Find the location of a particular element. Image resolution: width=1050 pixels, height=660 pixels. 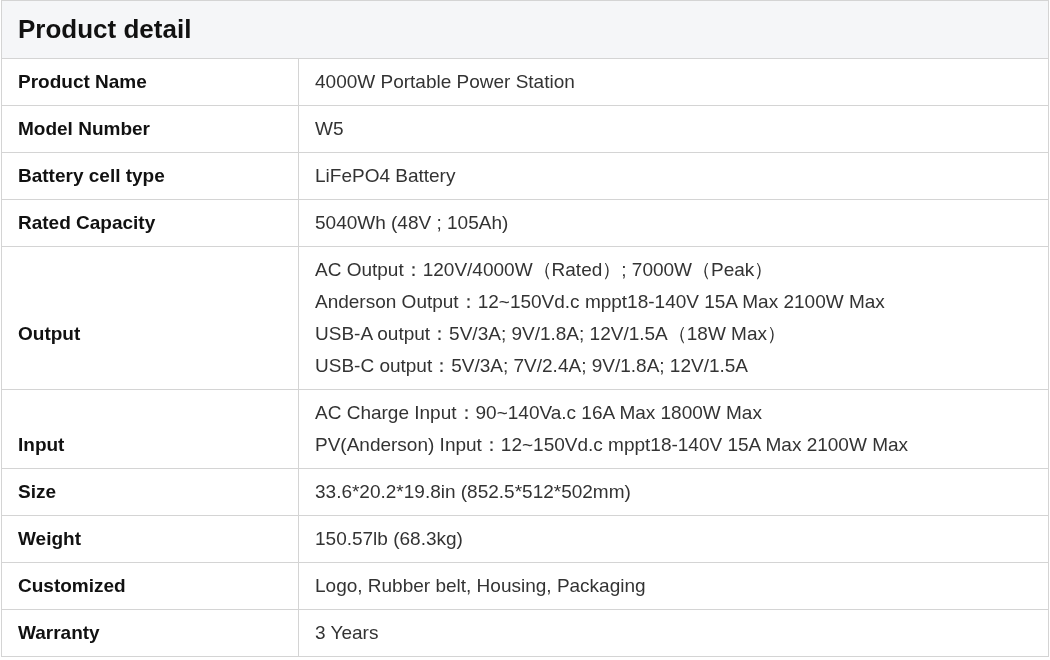

spec-label: Weight is located at coordinates (150, 539).